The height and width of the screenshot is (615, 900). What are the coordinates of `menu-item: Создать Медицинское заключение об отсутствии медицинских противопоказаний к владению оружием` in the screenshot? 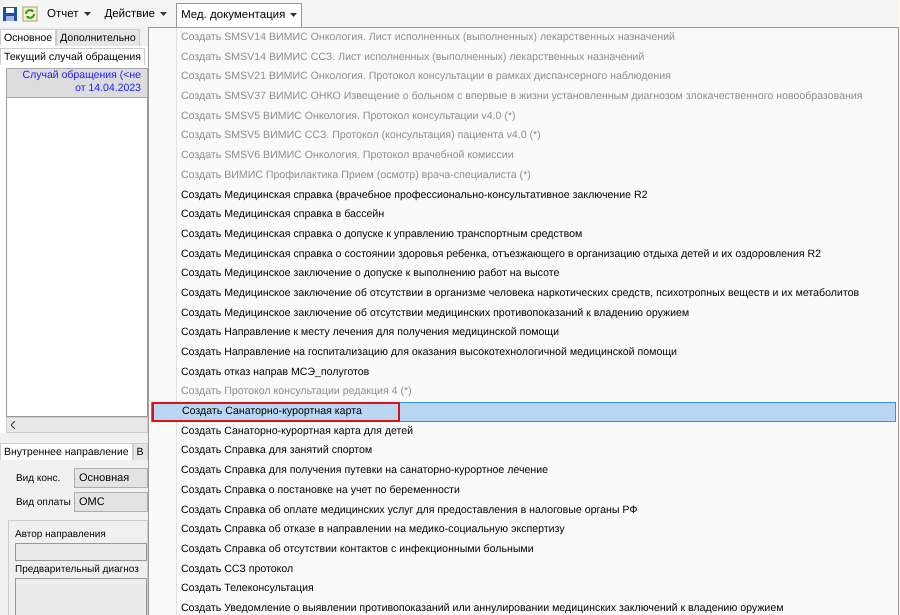 It's located at (523, 314).